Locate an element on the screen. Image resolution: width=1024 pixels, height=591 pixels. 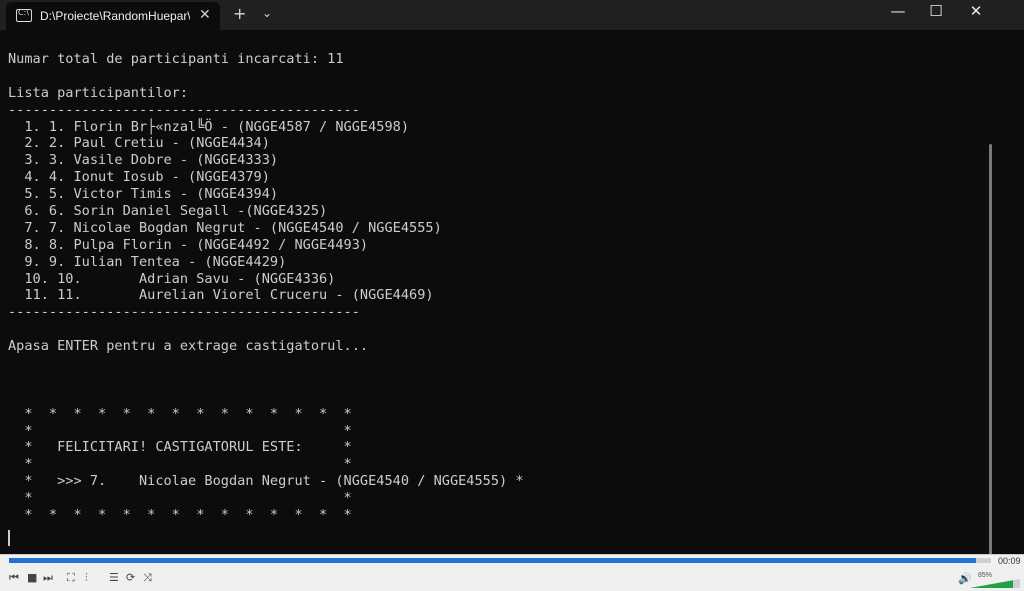
console-line: Lista participantilor: is located at coordinates (98, 92).